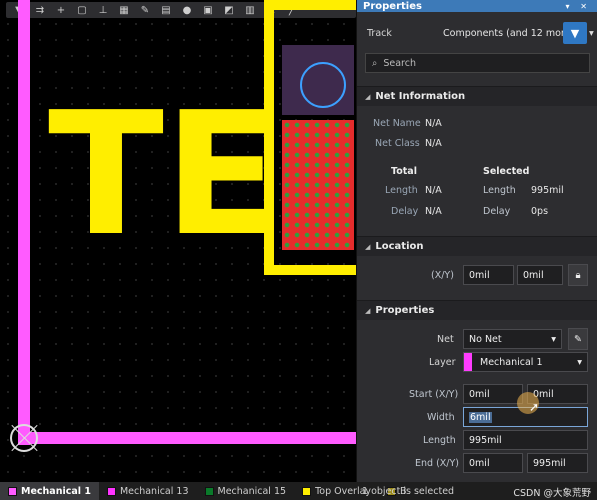  I want to click on net-name-value-row: N/A, so click(433, 123).